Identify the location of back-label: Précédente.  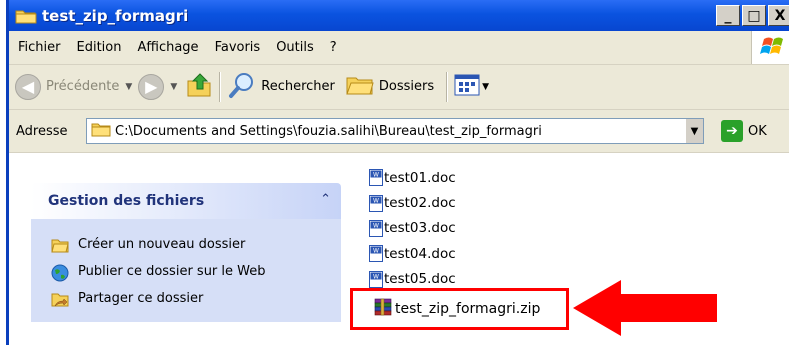
(83, 86).